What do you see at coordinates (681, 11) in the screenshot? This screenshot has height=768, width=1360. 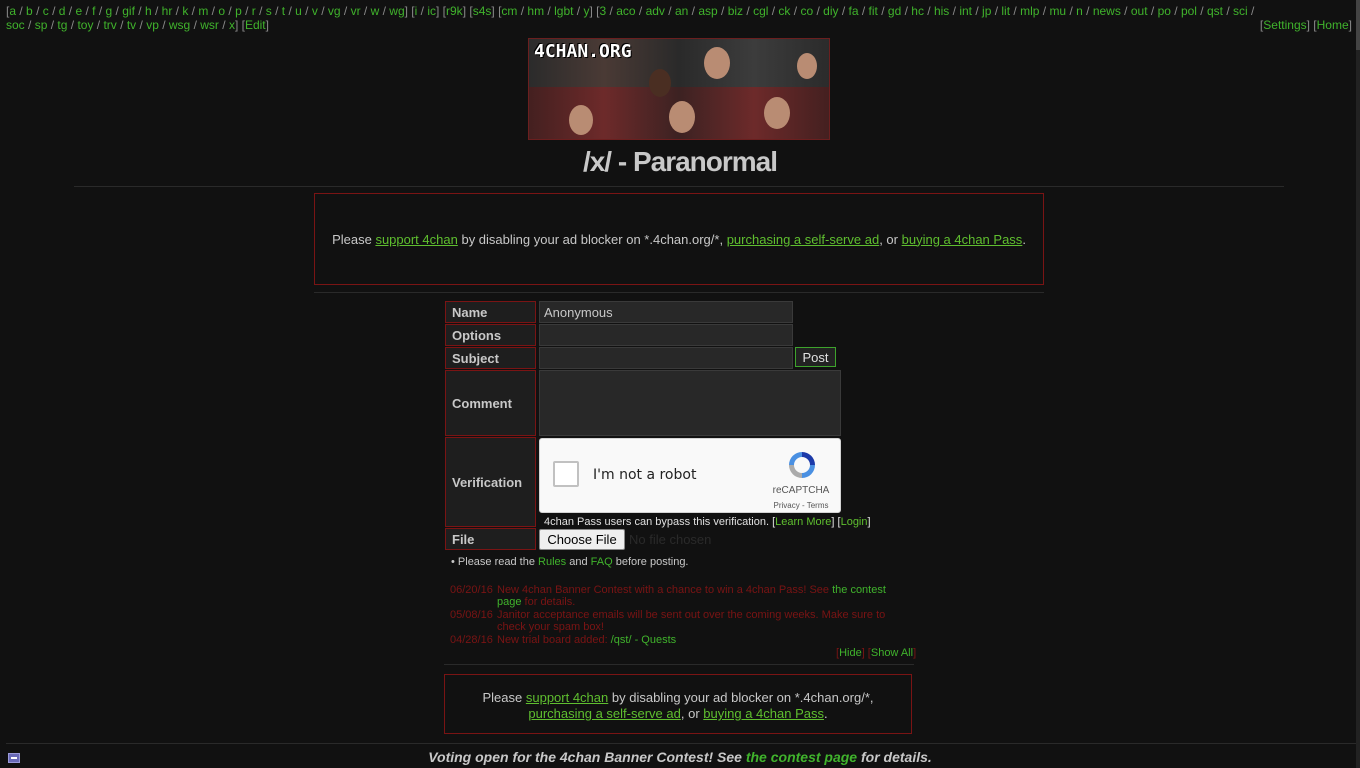 I see `board-link-an: an` at bounding box center [681, 11].